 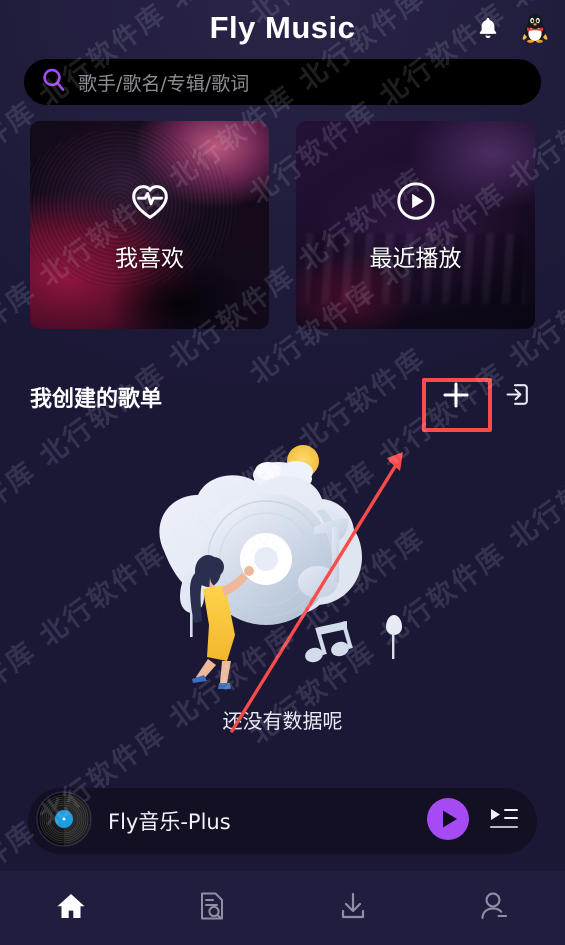 I want to click on home-icon, so click(x=71, y=908).